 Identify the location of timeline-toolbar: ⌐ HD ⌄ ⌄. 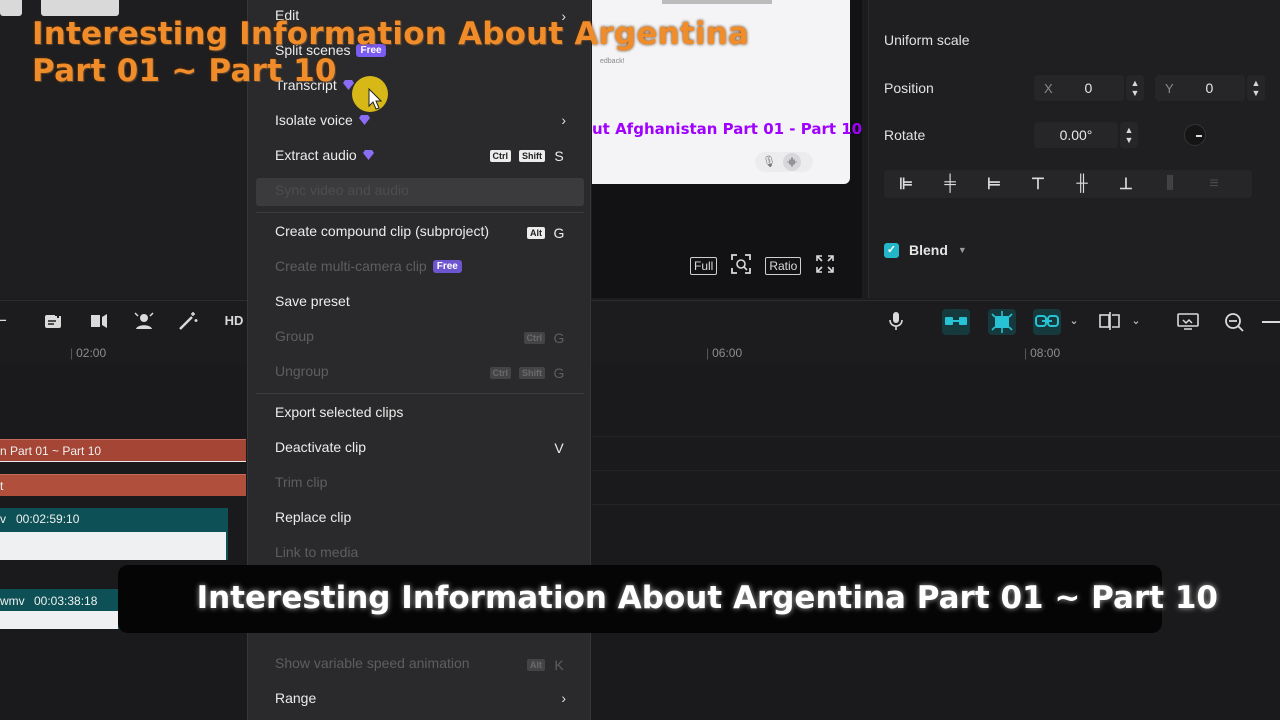
(640, 321).